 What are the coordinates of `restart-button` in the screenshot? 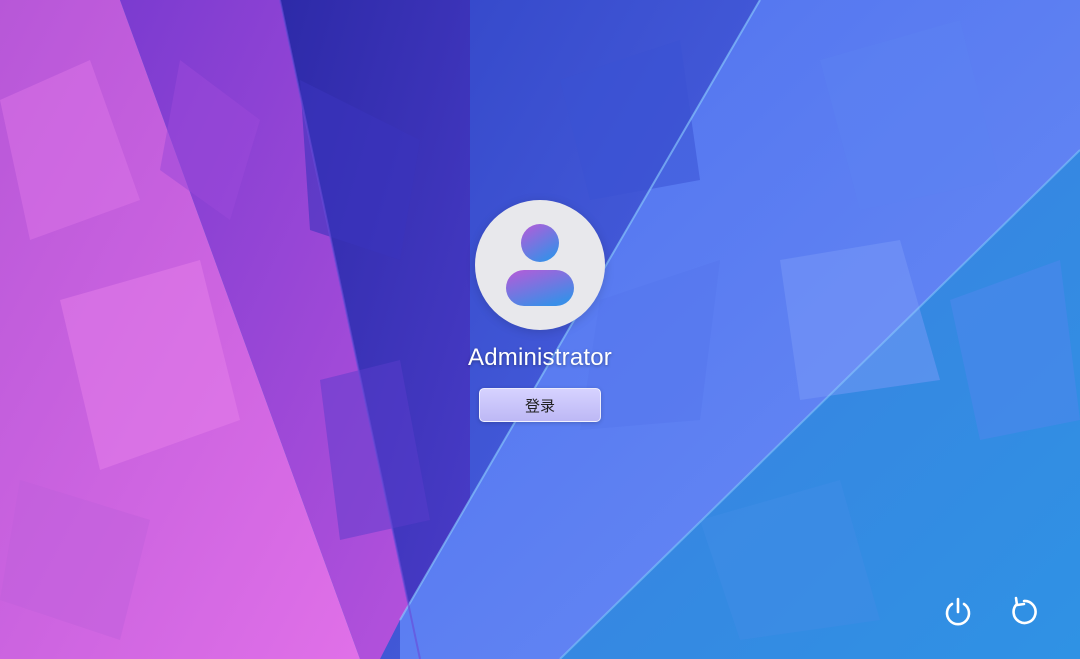 It's located at (1024, 612).